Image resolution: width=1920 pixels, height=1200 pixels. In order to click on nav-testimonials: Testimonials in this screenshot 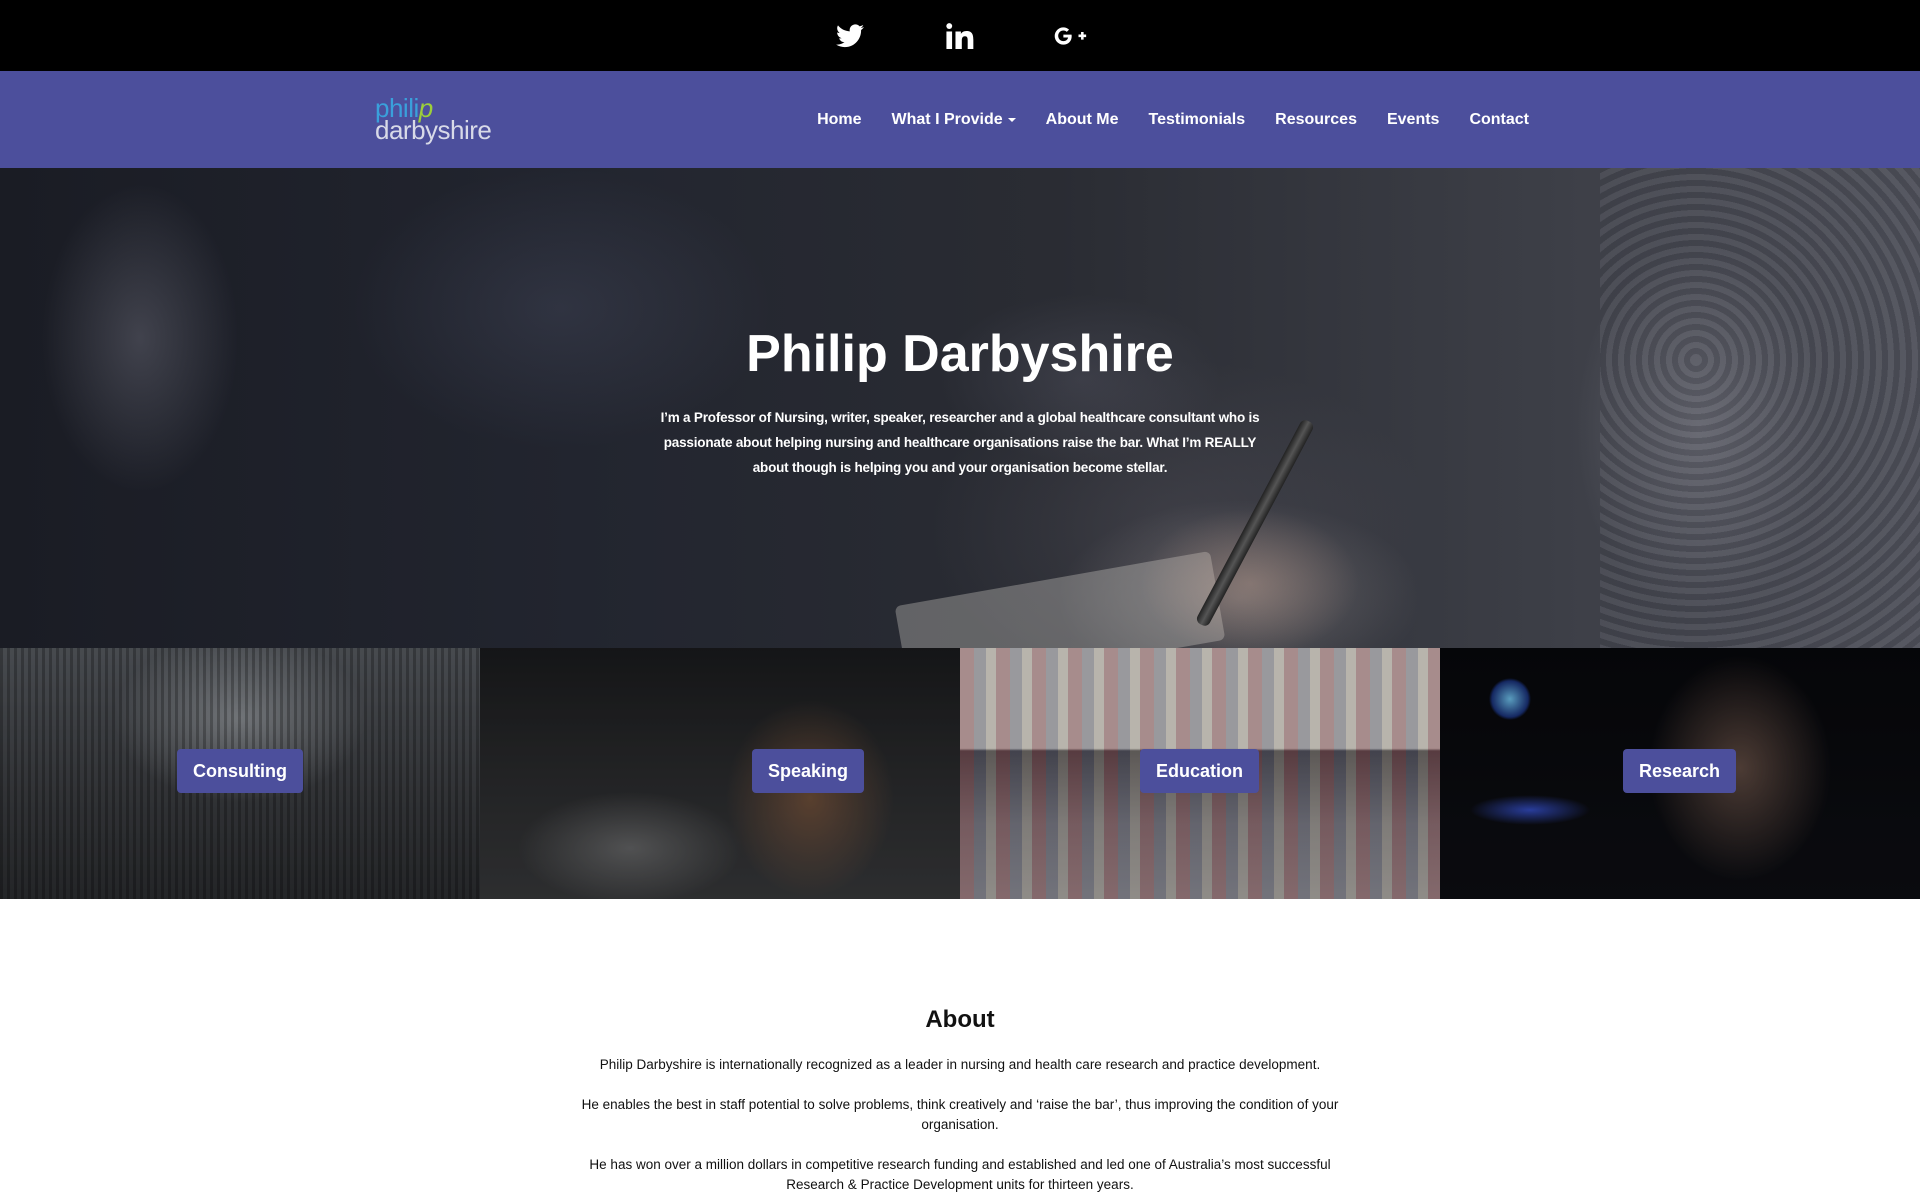, I will do `click(1197, 120)`.